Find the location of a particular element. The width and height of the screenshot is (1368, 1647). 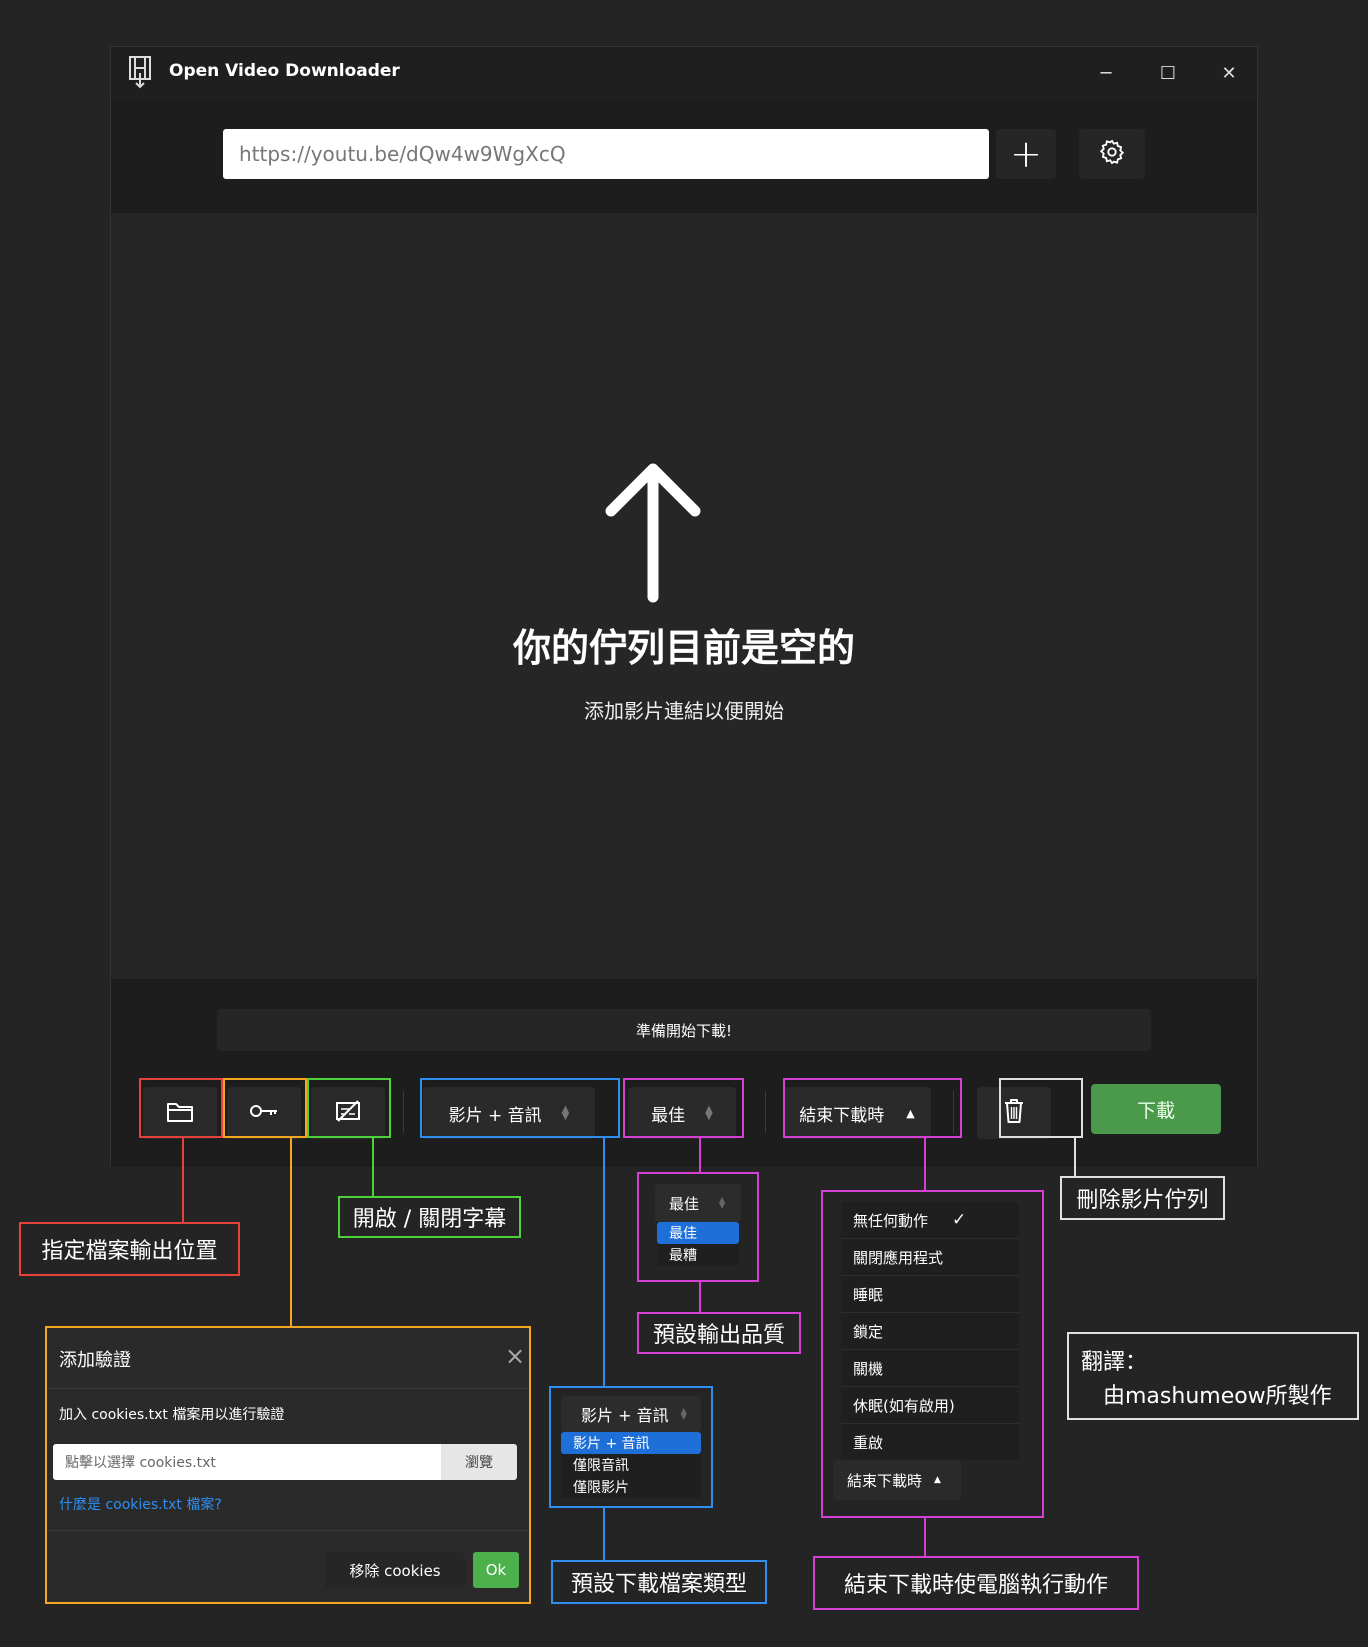

quality-options-list: 最佳 最糟 is located at coordinates (698, 1244).